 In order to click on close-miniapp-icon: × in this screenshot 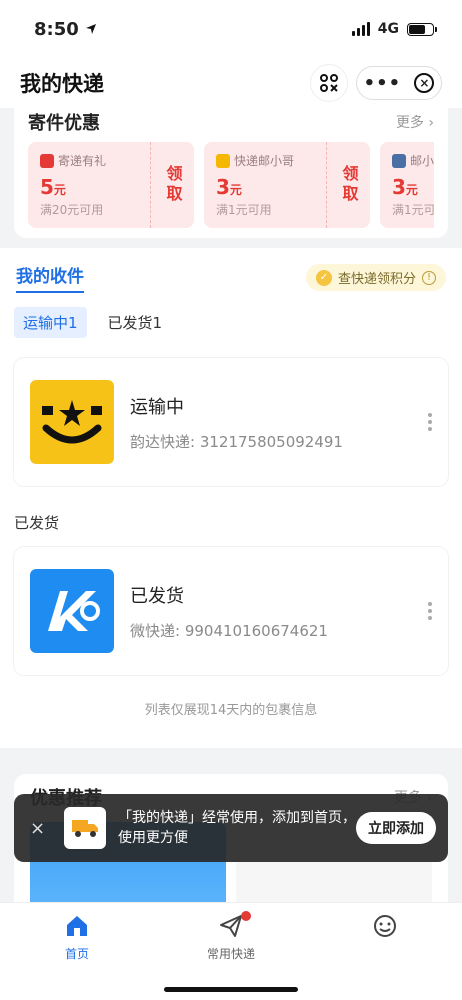, I will do `click(424, 83)`.